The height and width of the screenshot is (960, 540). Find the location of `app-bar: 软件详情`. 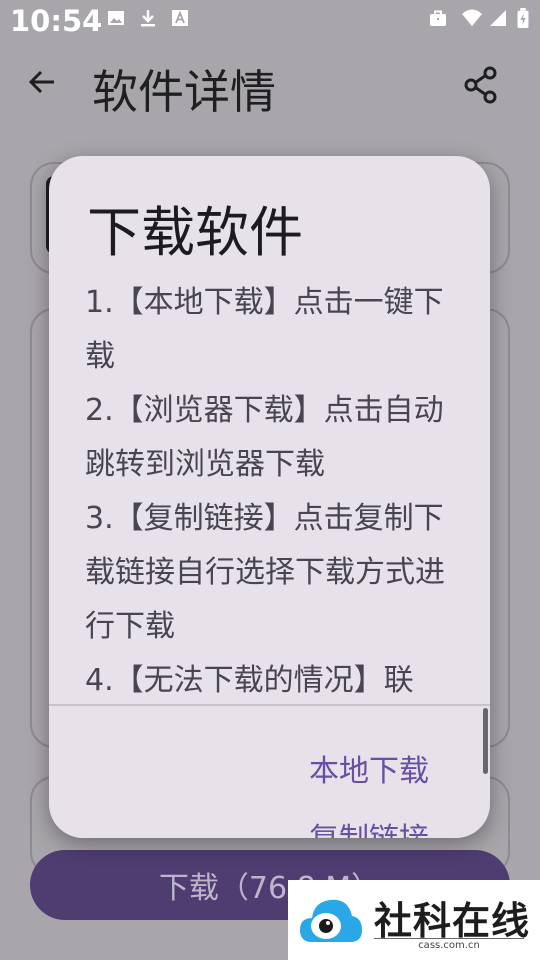

app-bar: 软件详情 is located at coordinates (270, 84).